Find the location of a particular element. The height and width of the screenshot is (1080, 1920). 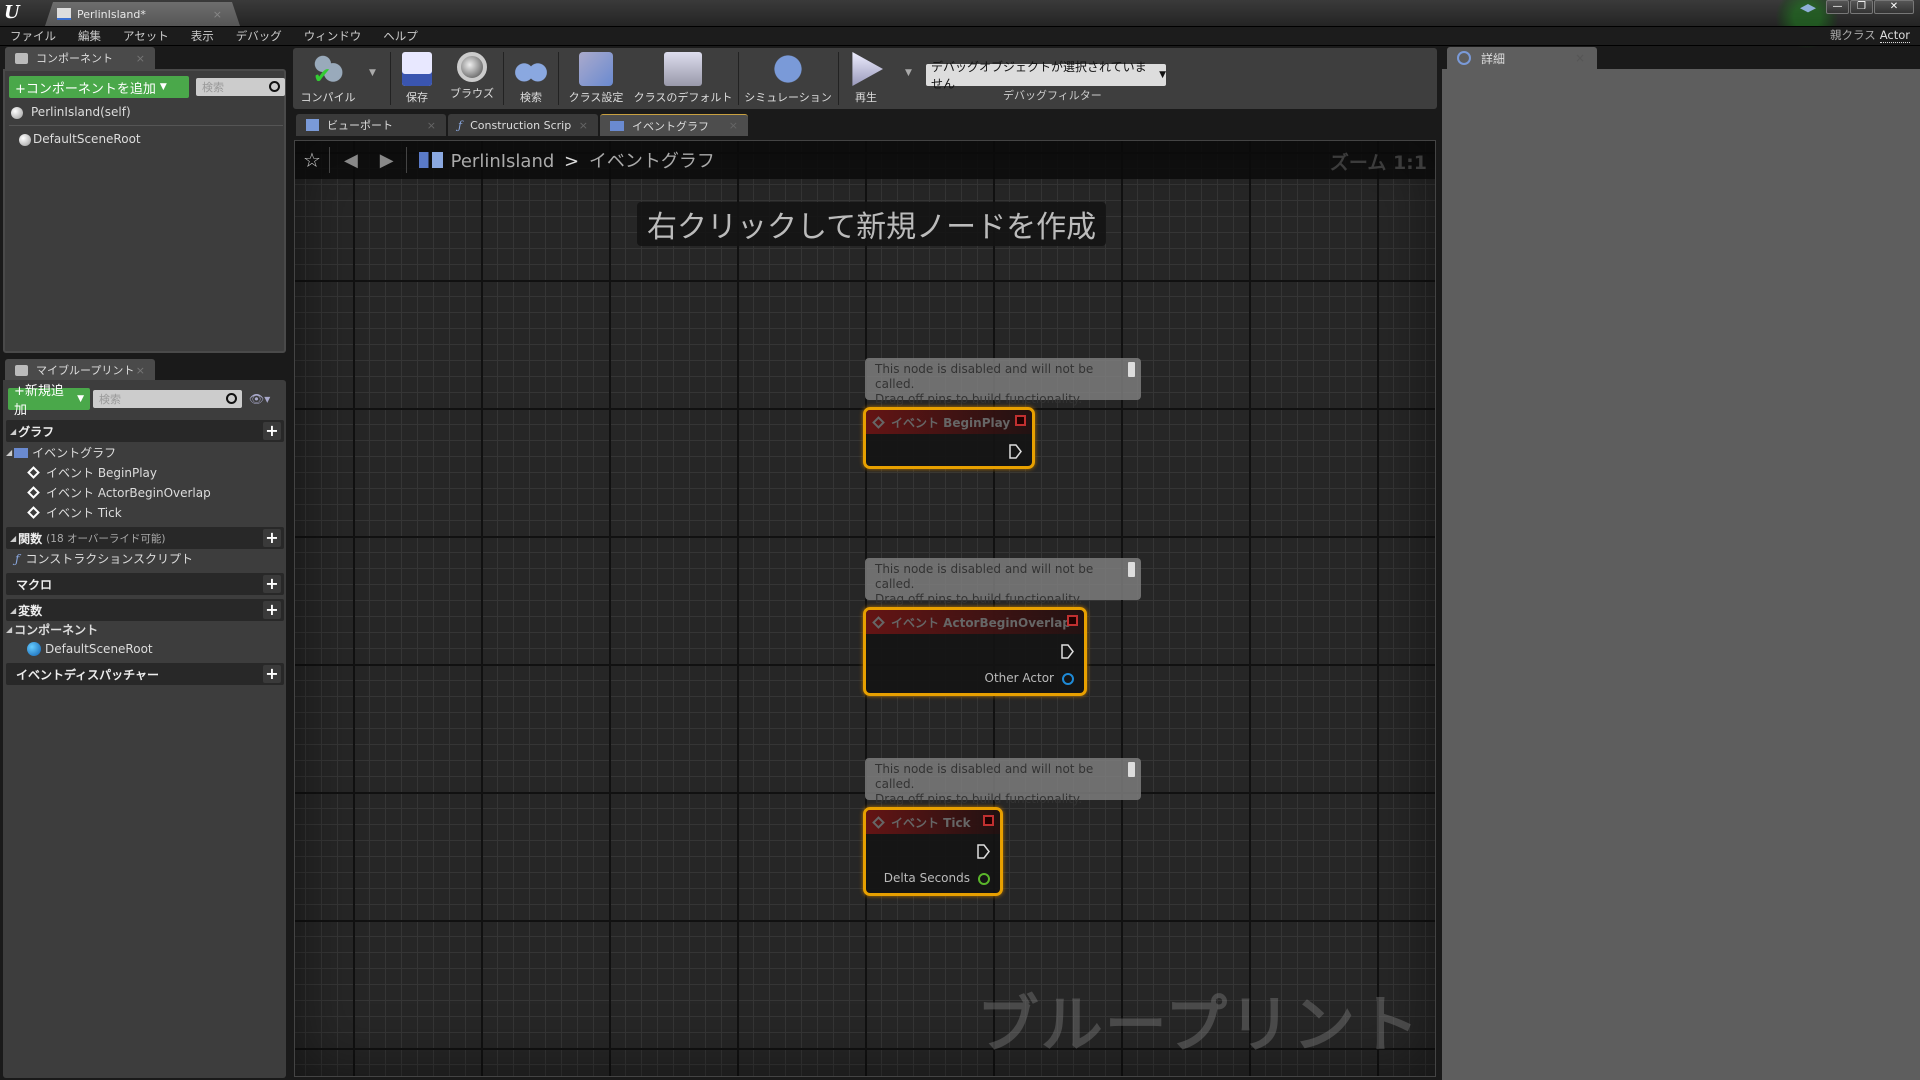

add-graph-button: + is located at coordinates (272, 431).